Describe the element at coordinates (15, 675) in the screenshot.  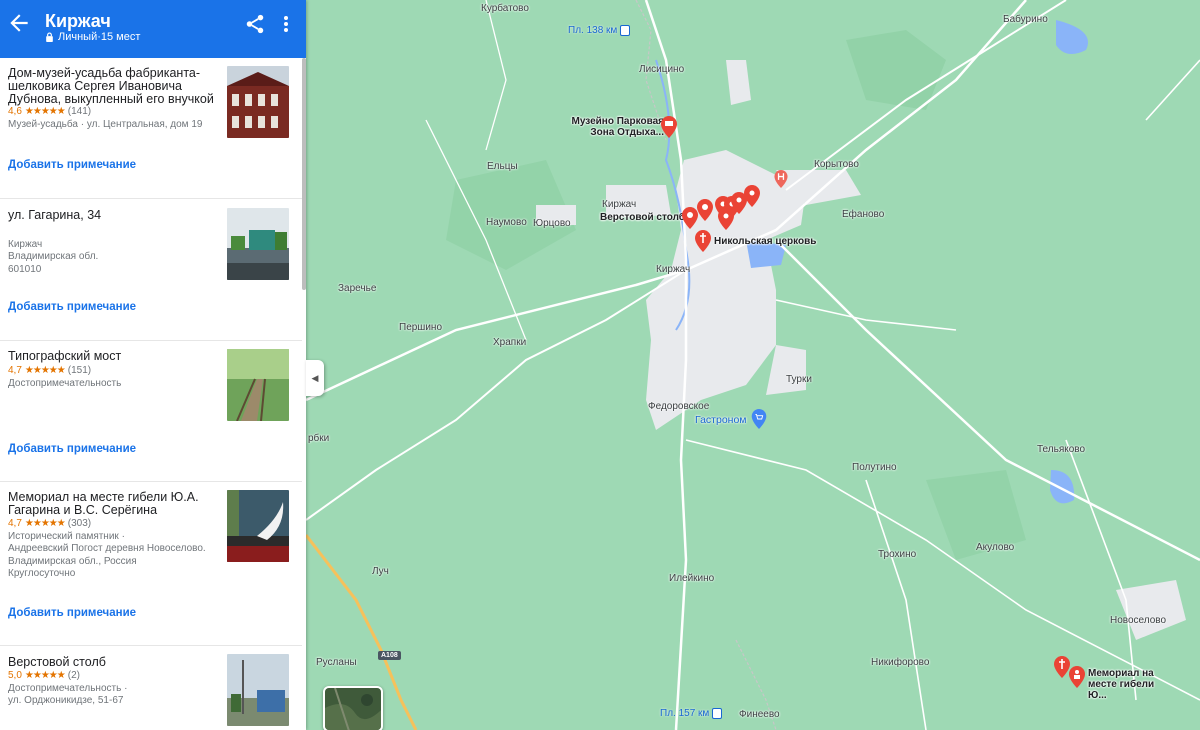
I see `rating-value: 5,0` at that location.